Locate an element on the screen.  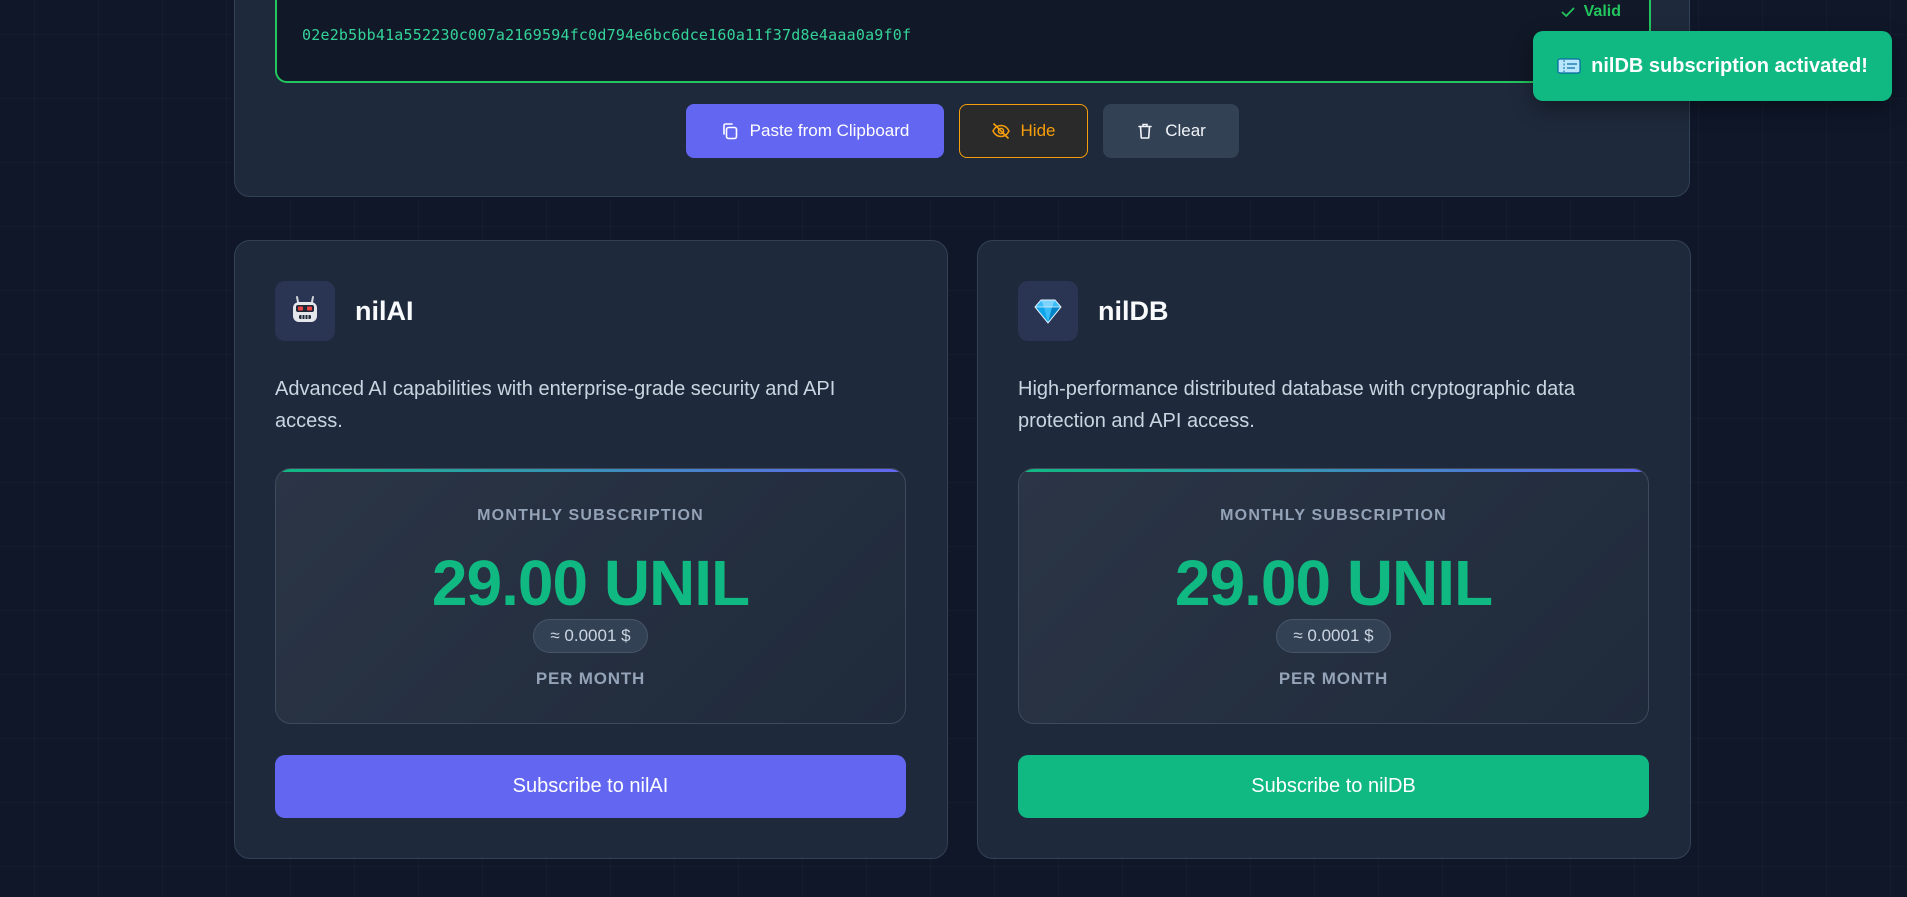
service-header: nilAI is located at coordinates (344, 311).